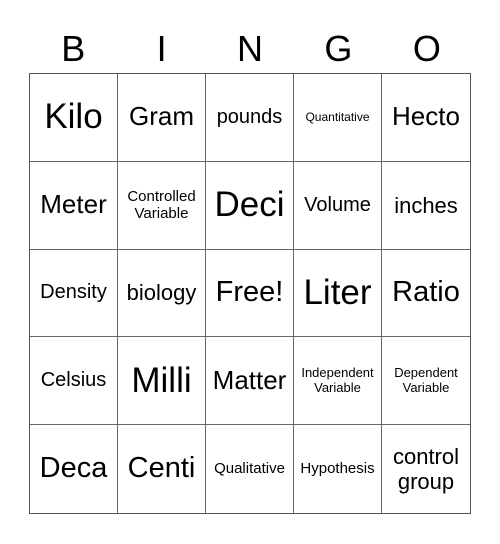 Image resolution: width=500 pixels, height=544 pixels. I want to click on bingo-cell: control group, so click(426, 469).